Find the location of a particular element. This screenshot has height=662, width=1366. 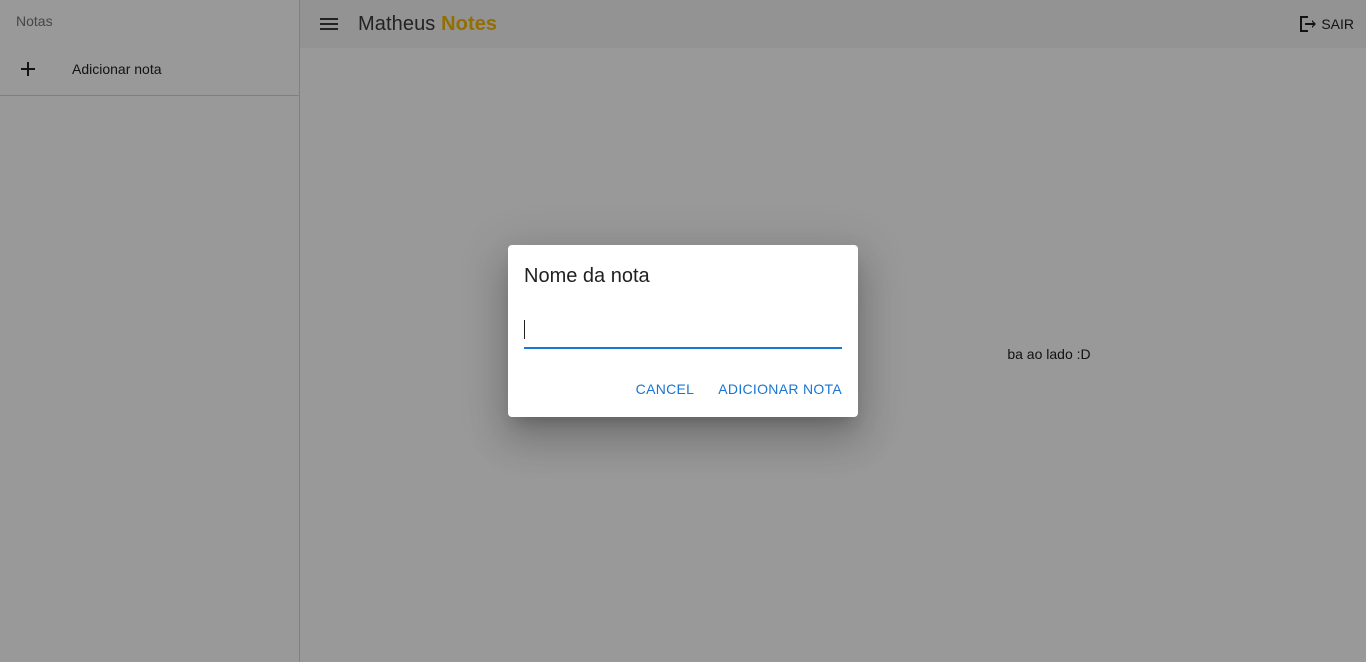

add-note-dialog: Nome da nota CANCEL ADICIONAR NOTA is located at coordinates (683, 331).